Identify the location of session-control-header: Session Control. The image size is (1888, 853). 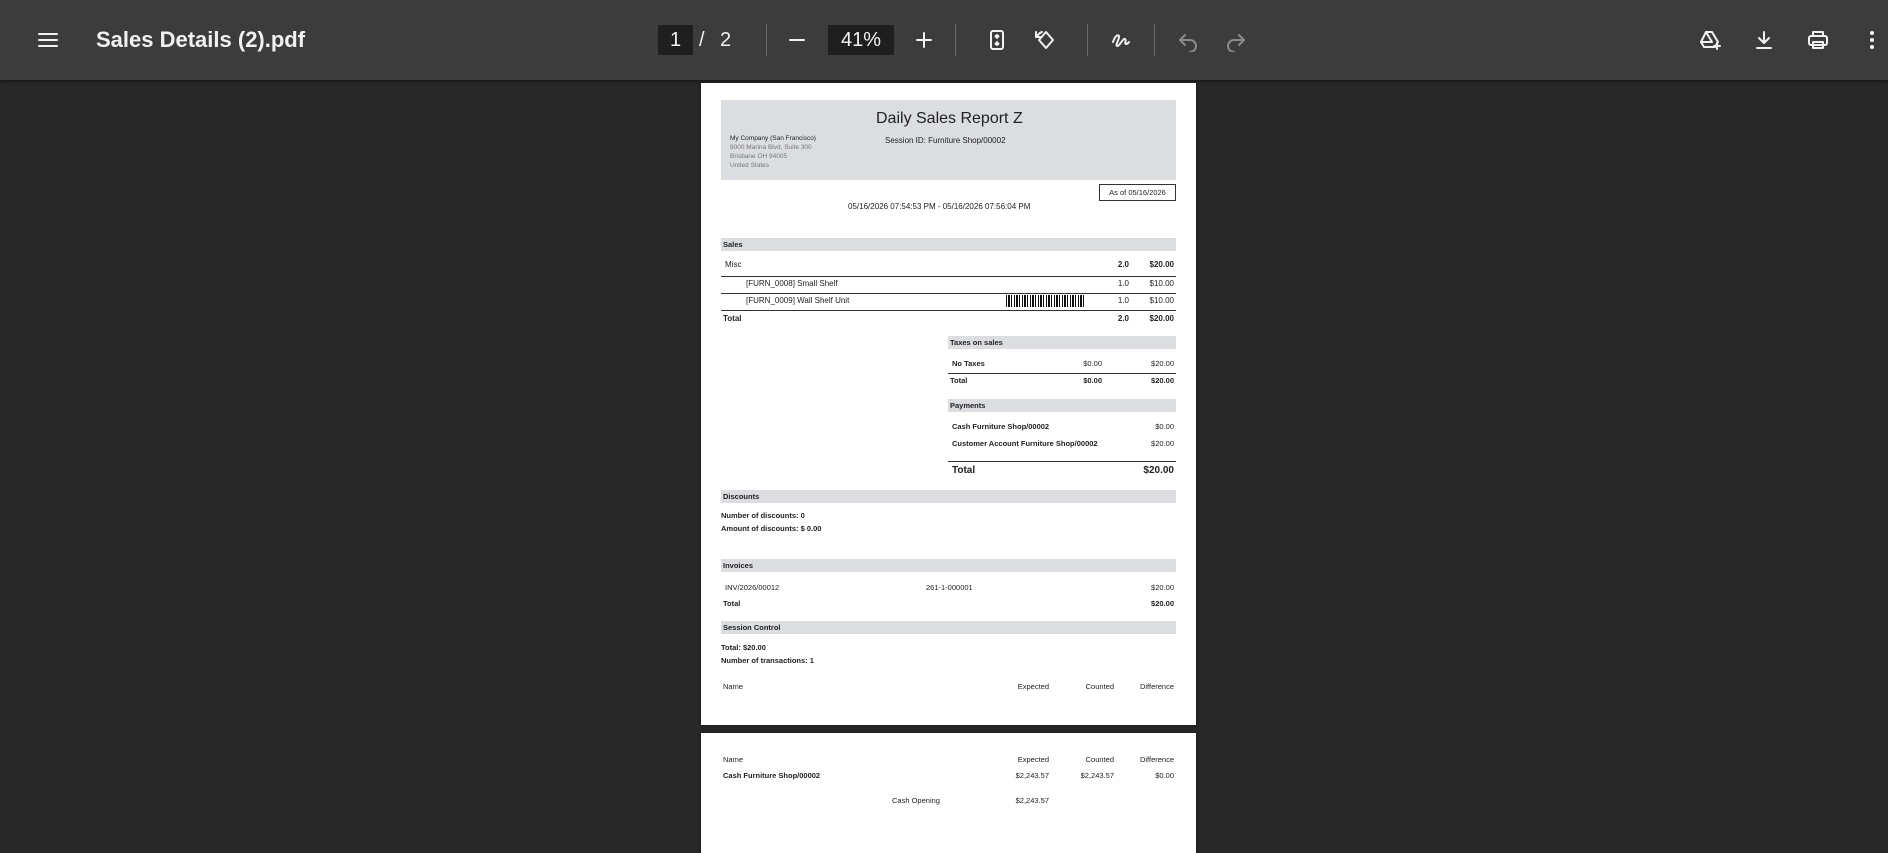
(752, 627).